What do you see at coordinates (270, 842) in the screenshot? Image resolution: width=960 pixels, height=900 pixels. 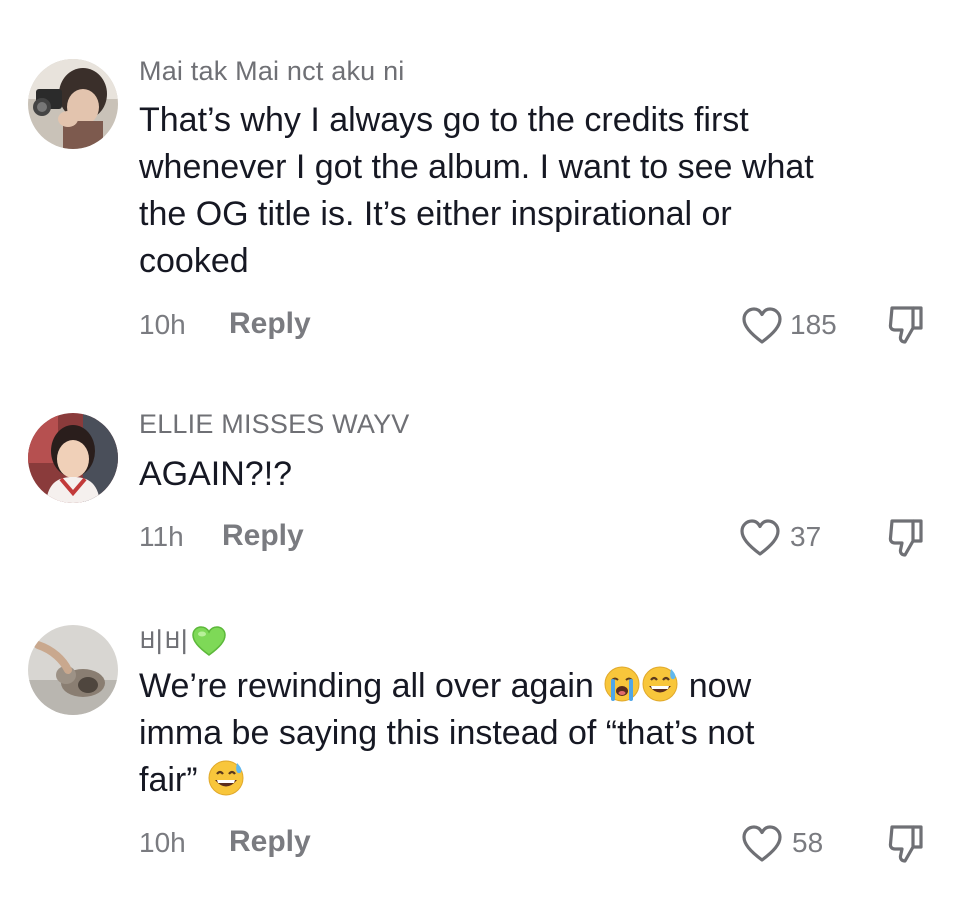 I see `reply-button: Reply` at bounding box center [270, 842].